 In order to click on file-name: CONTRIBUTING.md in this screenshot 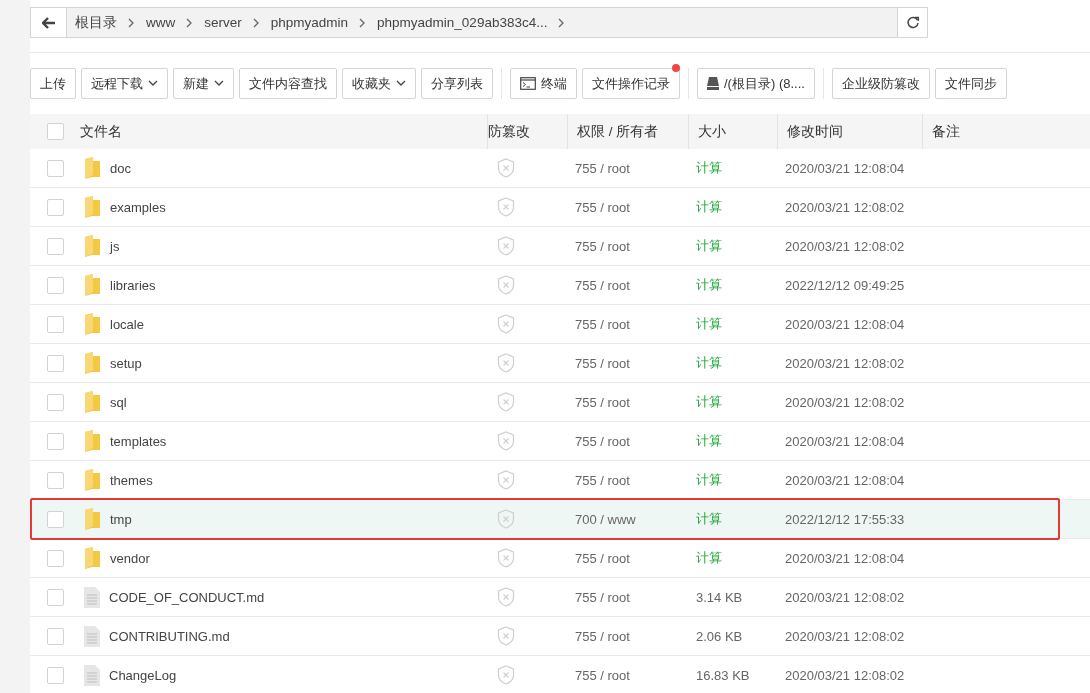, I will do `click(169, 636)`.